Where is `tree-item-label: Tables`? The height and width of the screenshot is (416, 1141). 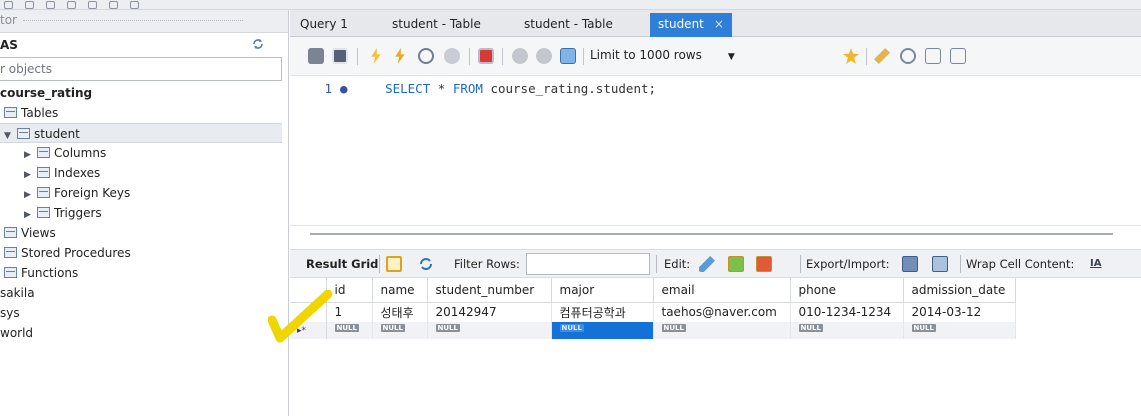
tree-item-label: Tables is located at coordinates (40, 113).